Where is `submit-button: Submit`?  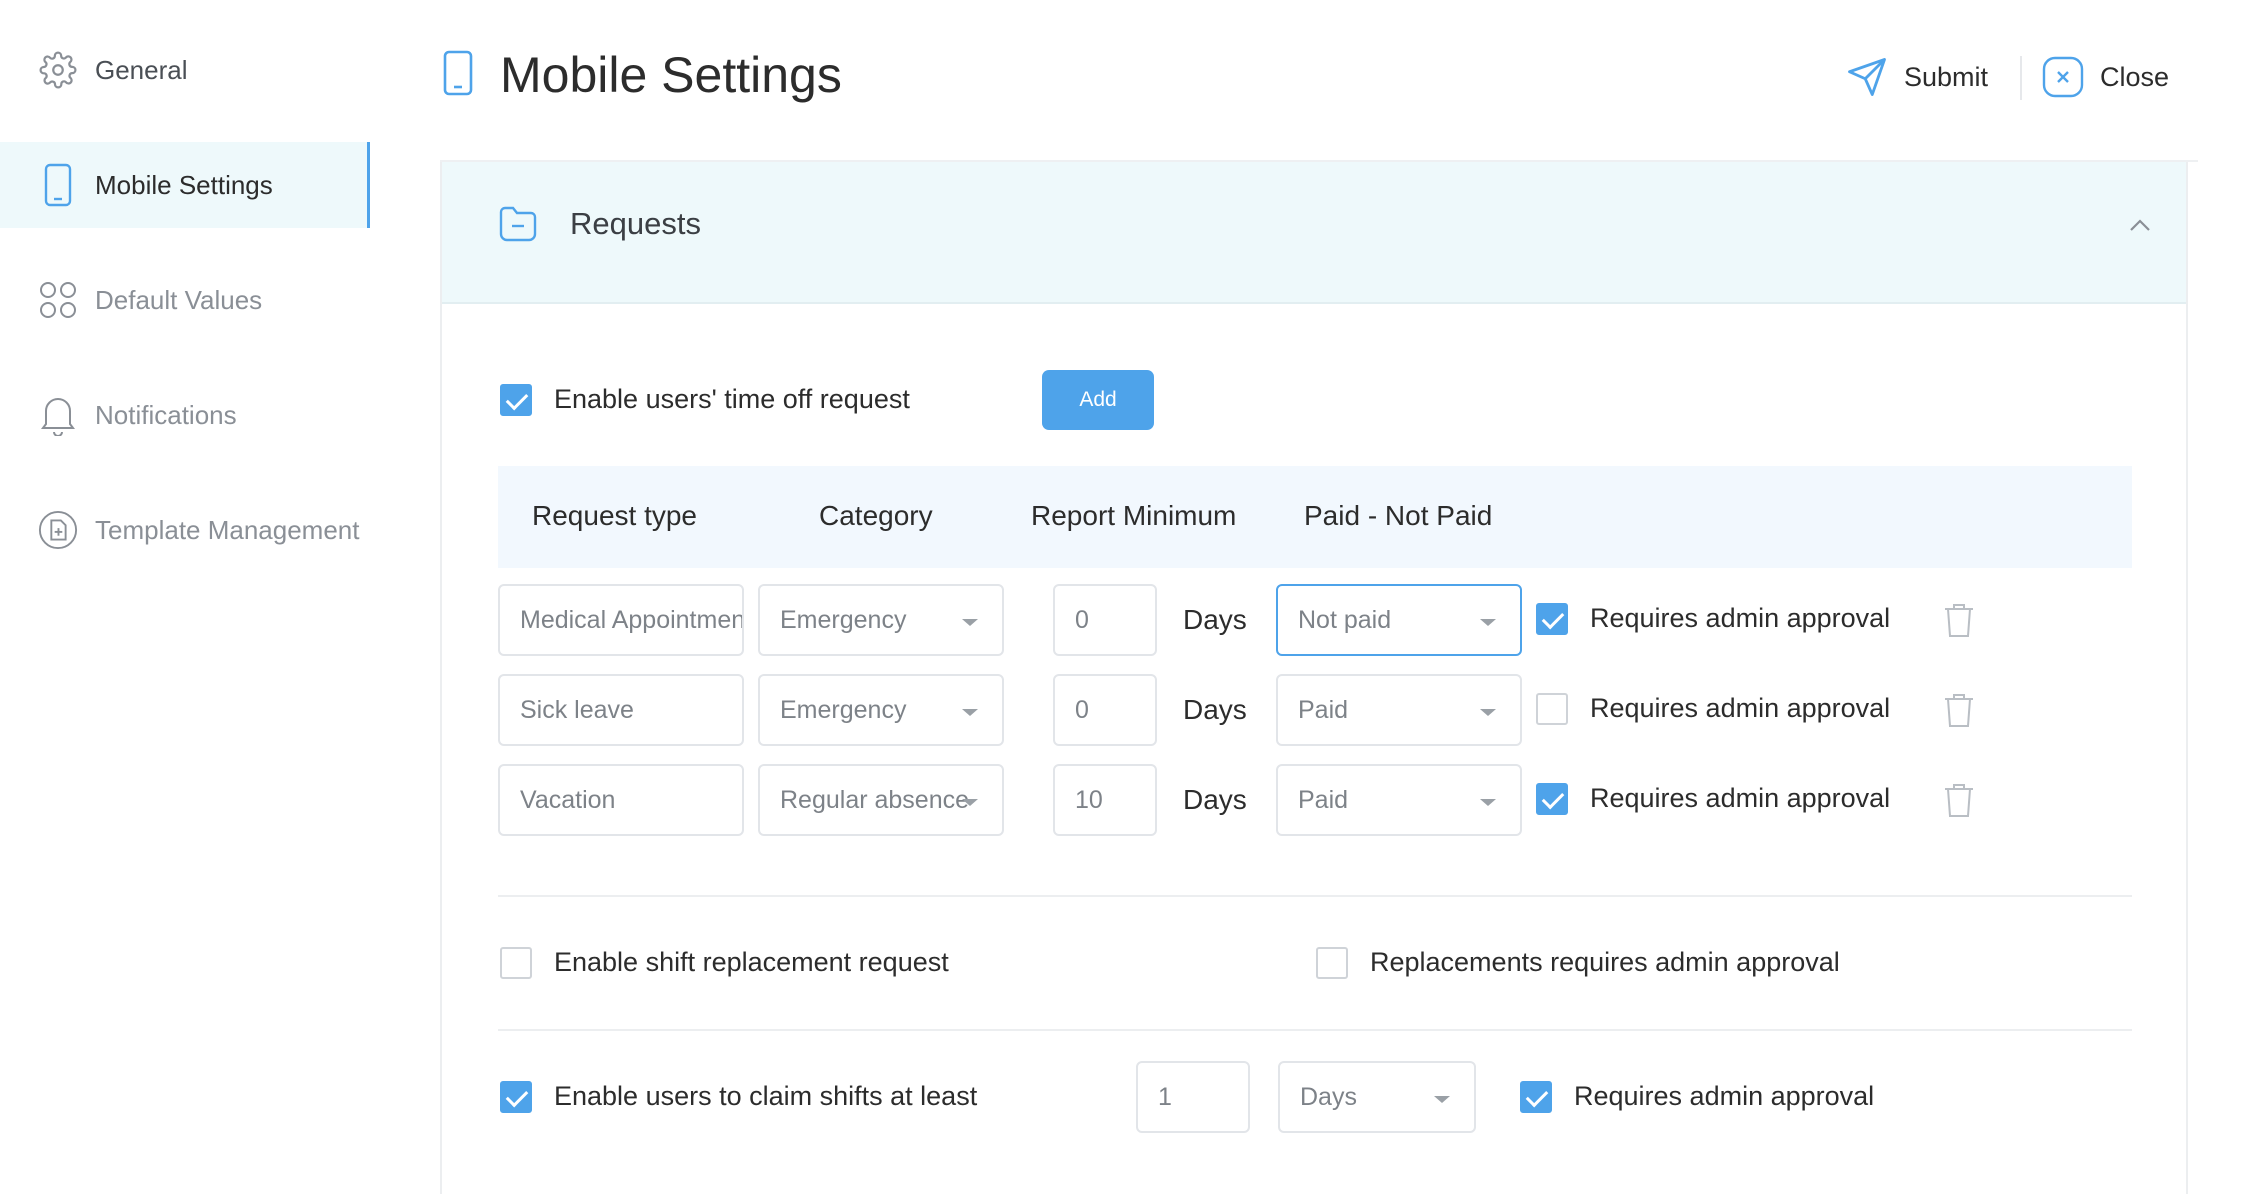 submit-button: Submit is located at coordinates (1917, 77).